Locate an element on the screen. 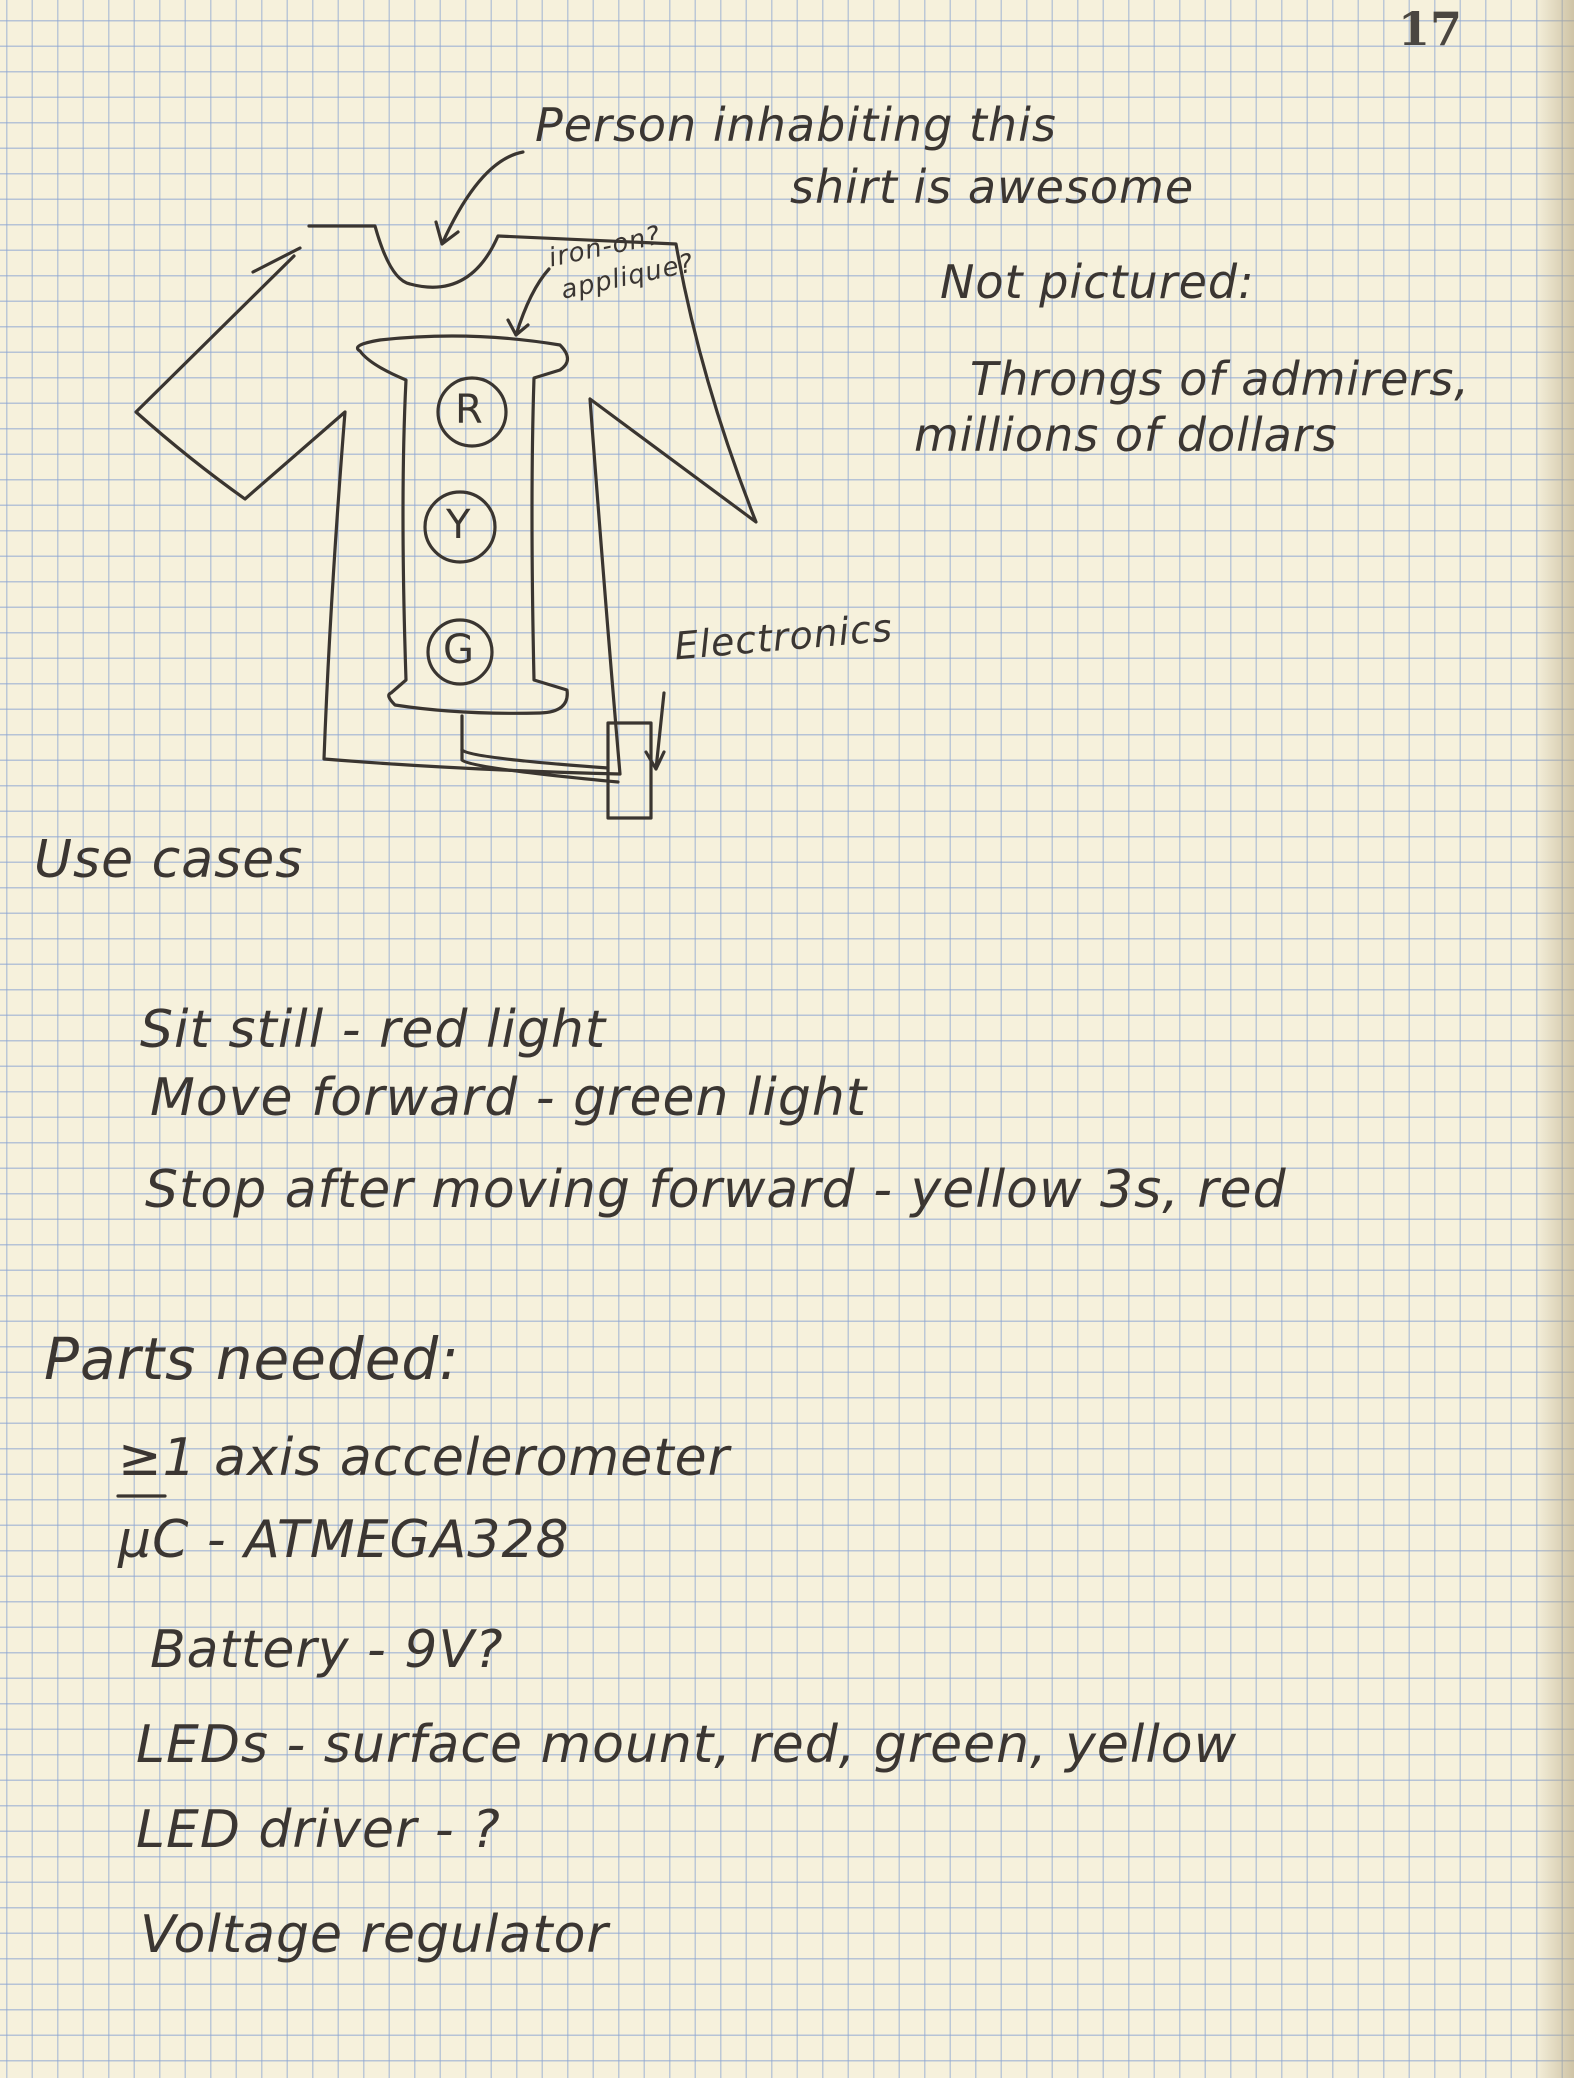 This screenshot has height=2078, width=1574. parts-heading: Parts needed: is located at coordinates (252, 1359).